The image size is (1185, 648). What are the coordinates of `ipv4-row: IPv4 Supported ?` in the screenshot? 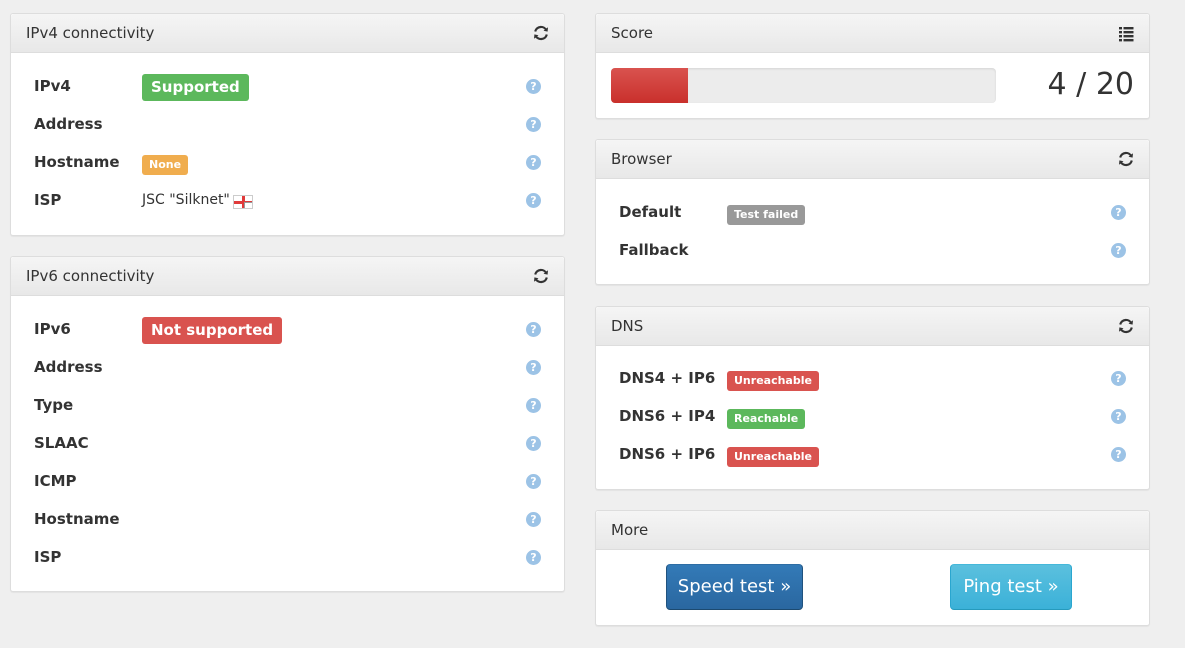 It's located at (287, 87).